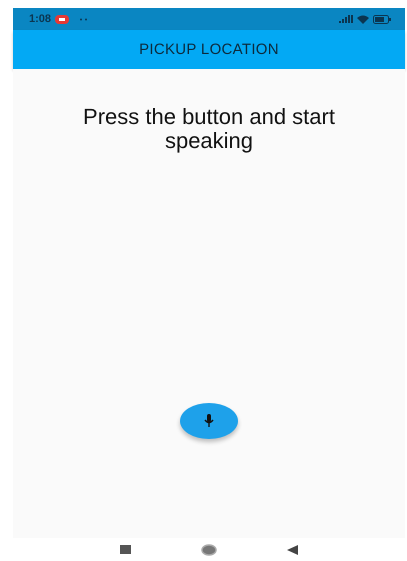  I want to click on app-bar-title: PICKUP LOCATION, so click(209, 49).